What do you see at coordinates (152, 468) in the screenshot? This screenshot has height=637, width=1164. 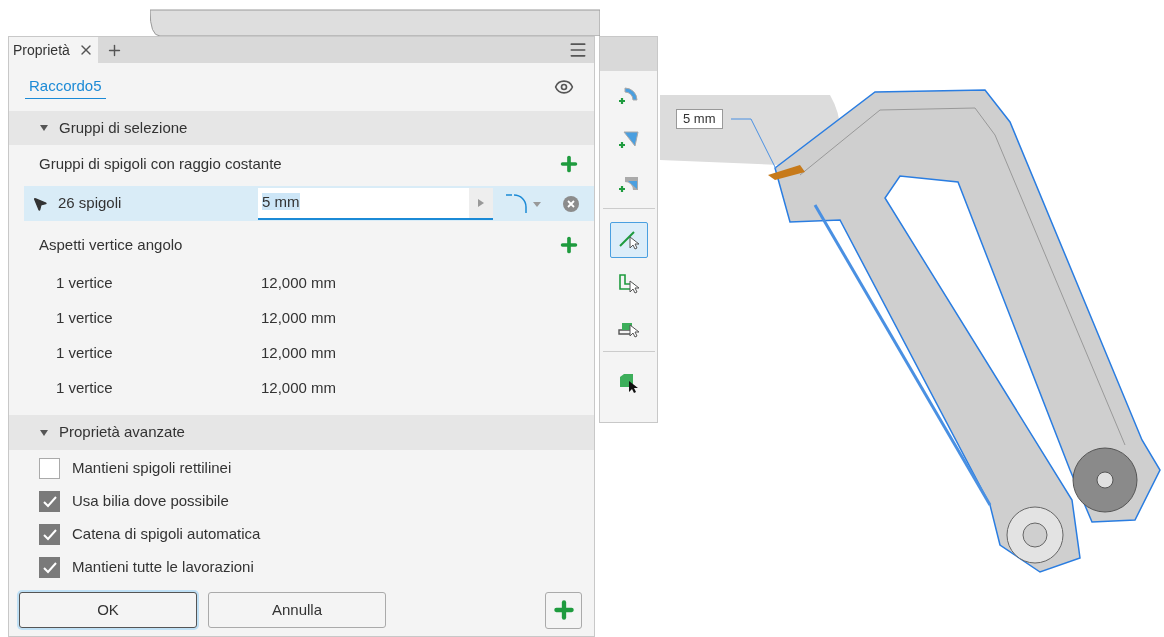 I see `option-label: Mantieni spigoli rettilinei` at bounding box center [152, 468].